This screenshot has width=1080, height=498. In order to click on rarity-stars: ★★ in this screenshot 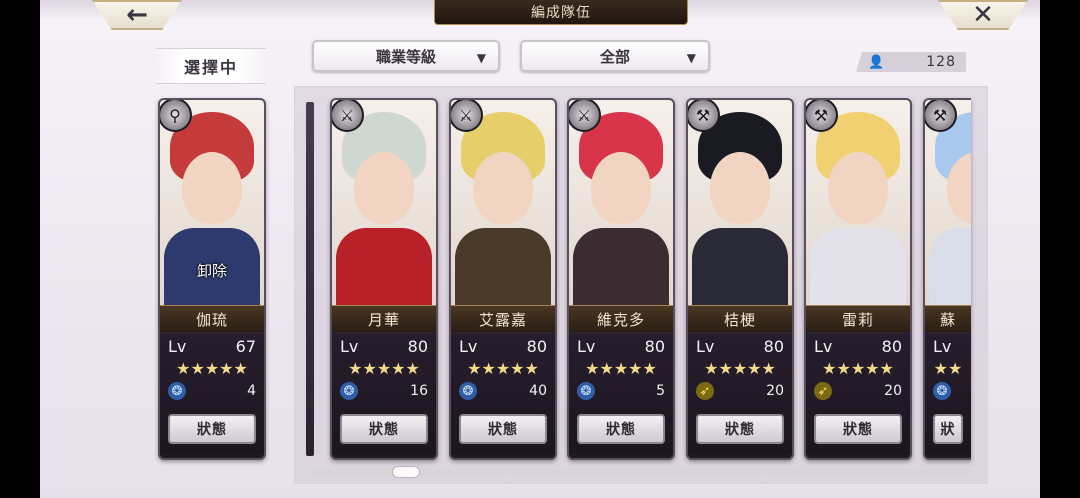, I will do `click(948, 368)`.